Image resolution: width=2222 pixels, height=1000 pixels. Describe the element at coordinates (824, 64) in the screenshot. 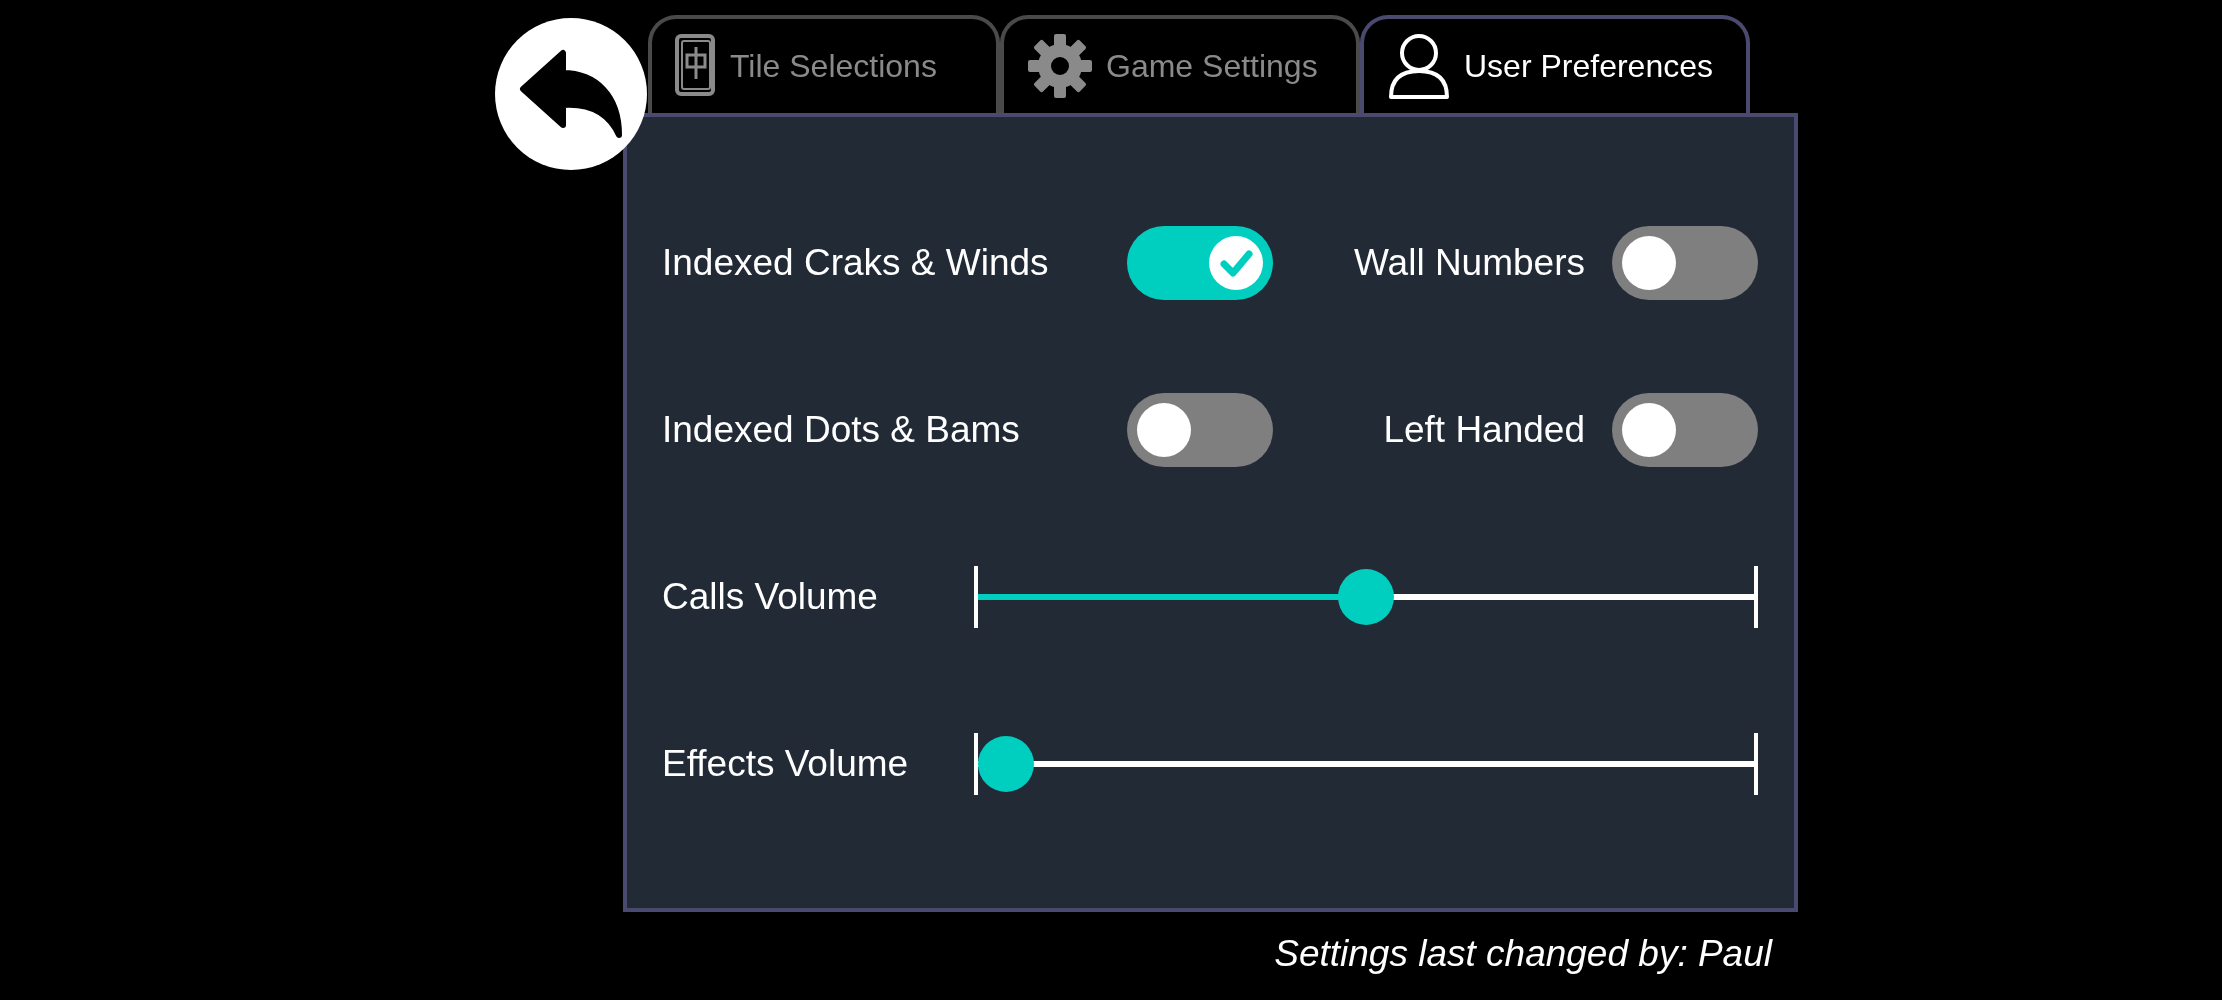

I see `tab: Tile Selections` at that location.